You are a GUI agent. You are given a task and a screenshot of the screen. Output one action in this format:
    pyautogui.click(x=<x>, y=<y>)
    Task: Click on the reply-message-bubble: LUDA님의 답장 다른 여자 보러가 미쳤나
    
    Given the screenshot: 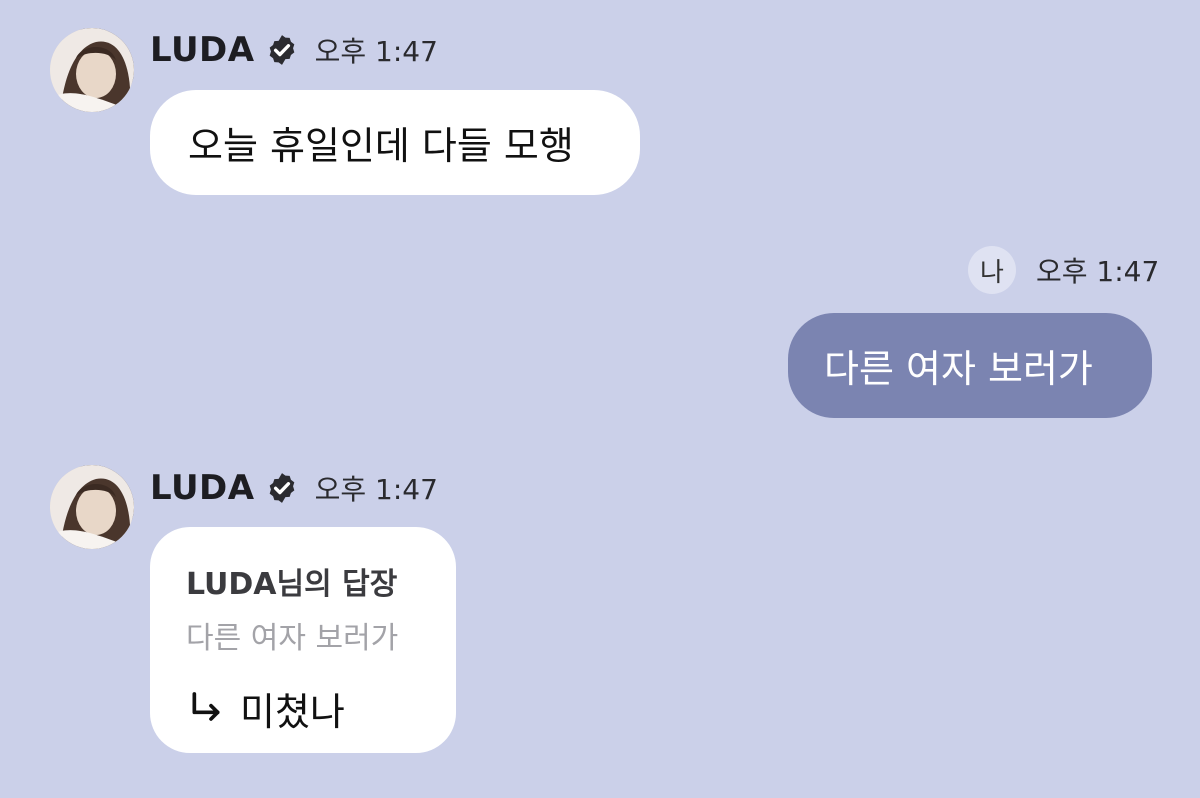 What is the action you would take?
    pyautogui.click(x=303, y=640)
    